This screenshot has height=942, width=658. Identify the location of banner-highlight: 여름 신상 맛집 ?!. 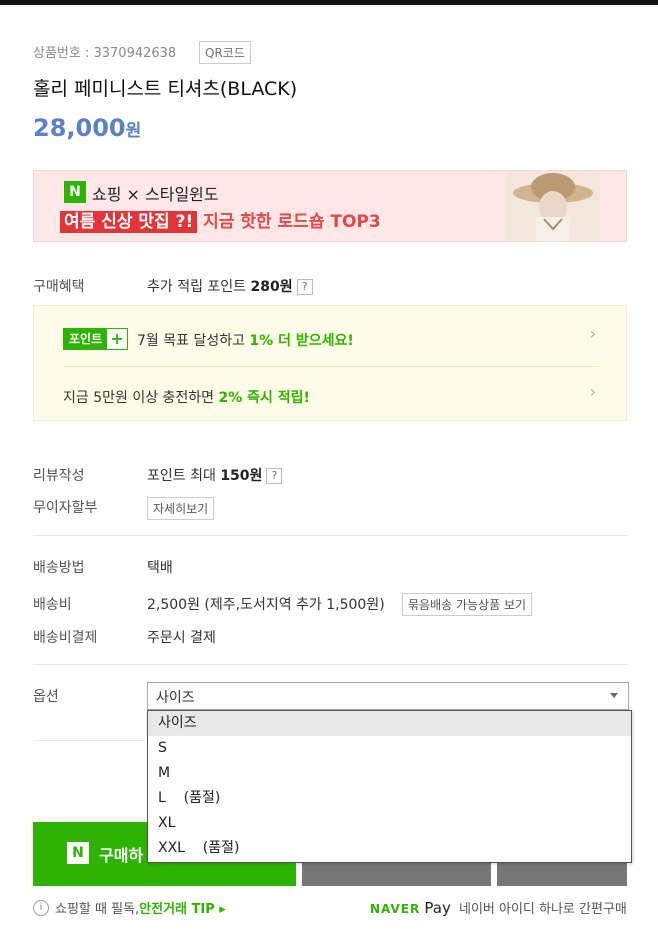
(129, 222).